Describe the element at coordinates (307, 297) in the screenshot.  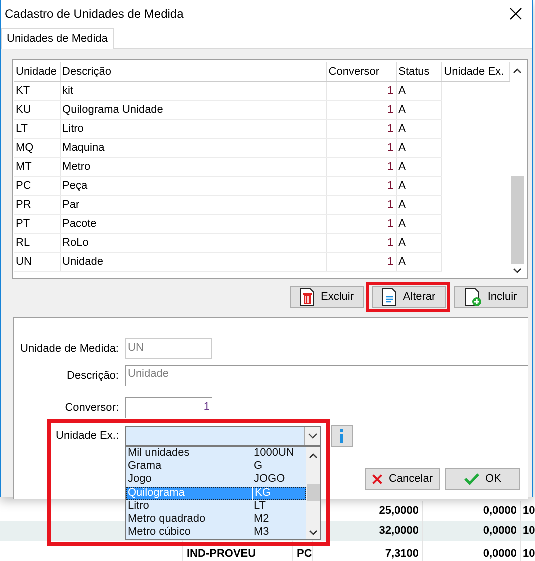
I see `trash-icon` at that location.